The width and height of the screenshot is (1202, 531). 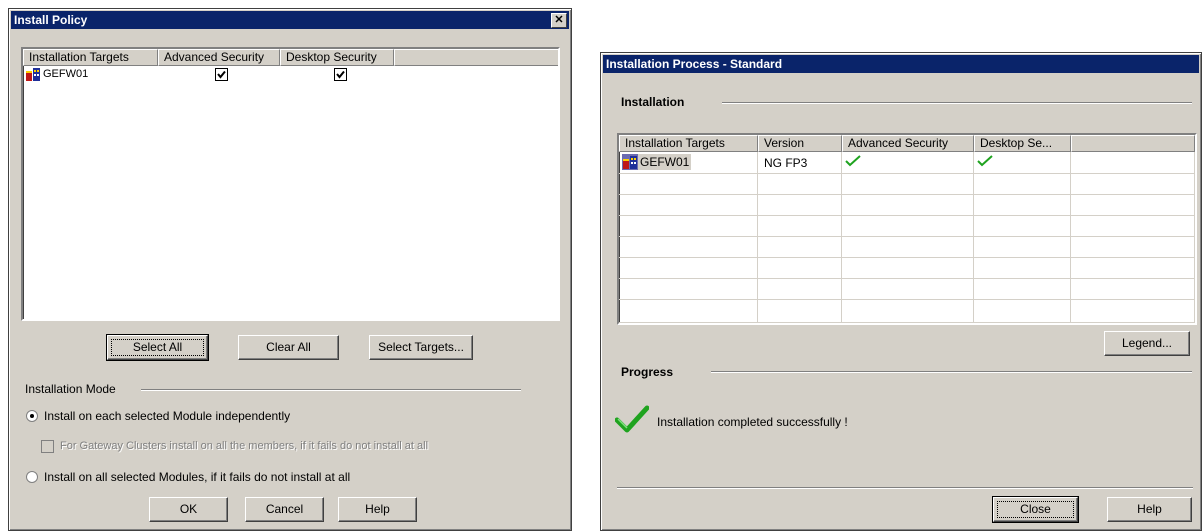 What do you see at coordinates (70, 389) in the screenshot?
I see `installation-mode-label: Installation Mode` at bounding box center [70, 389].